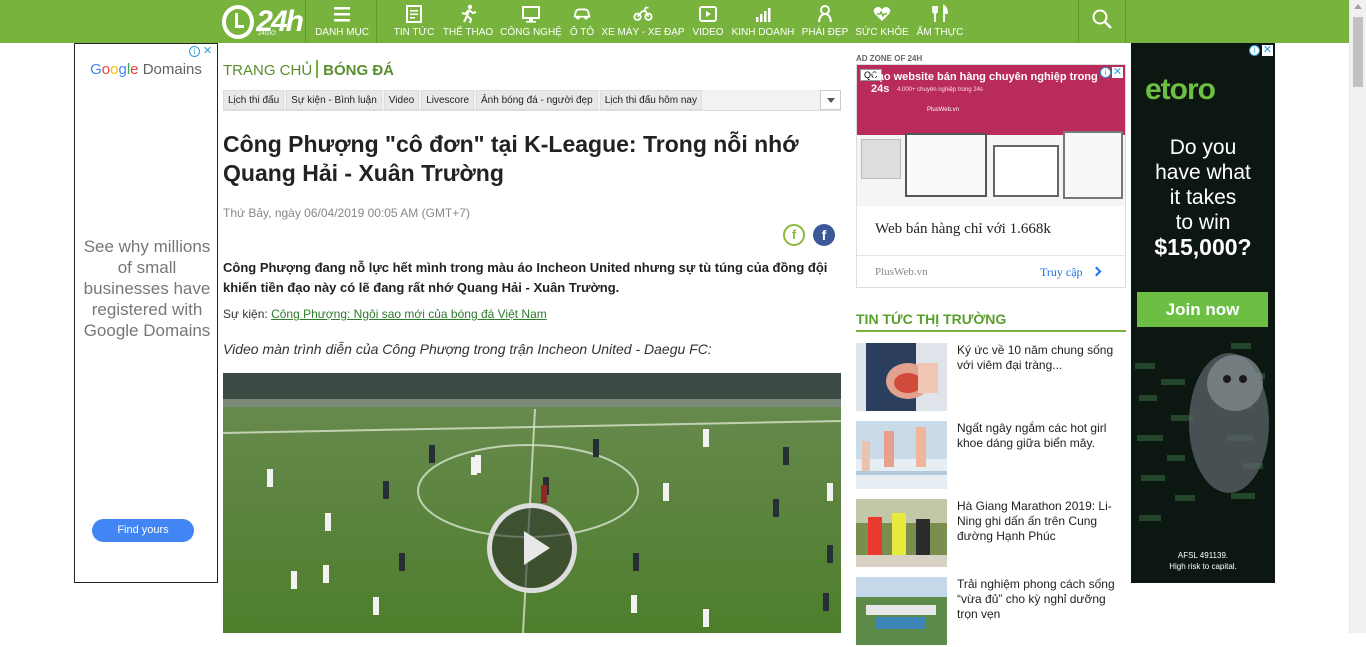 The height and width of the screenshot is (647, 1366). What do you see at coordinates (763, 32) in the screenshot?
I see `nav-label: KINH DOANH` at bounding box center [763, 32].